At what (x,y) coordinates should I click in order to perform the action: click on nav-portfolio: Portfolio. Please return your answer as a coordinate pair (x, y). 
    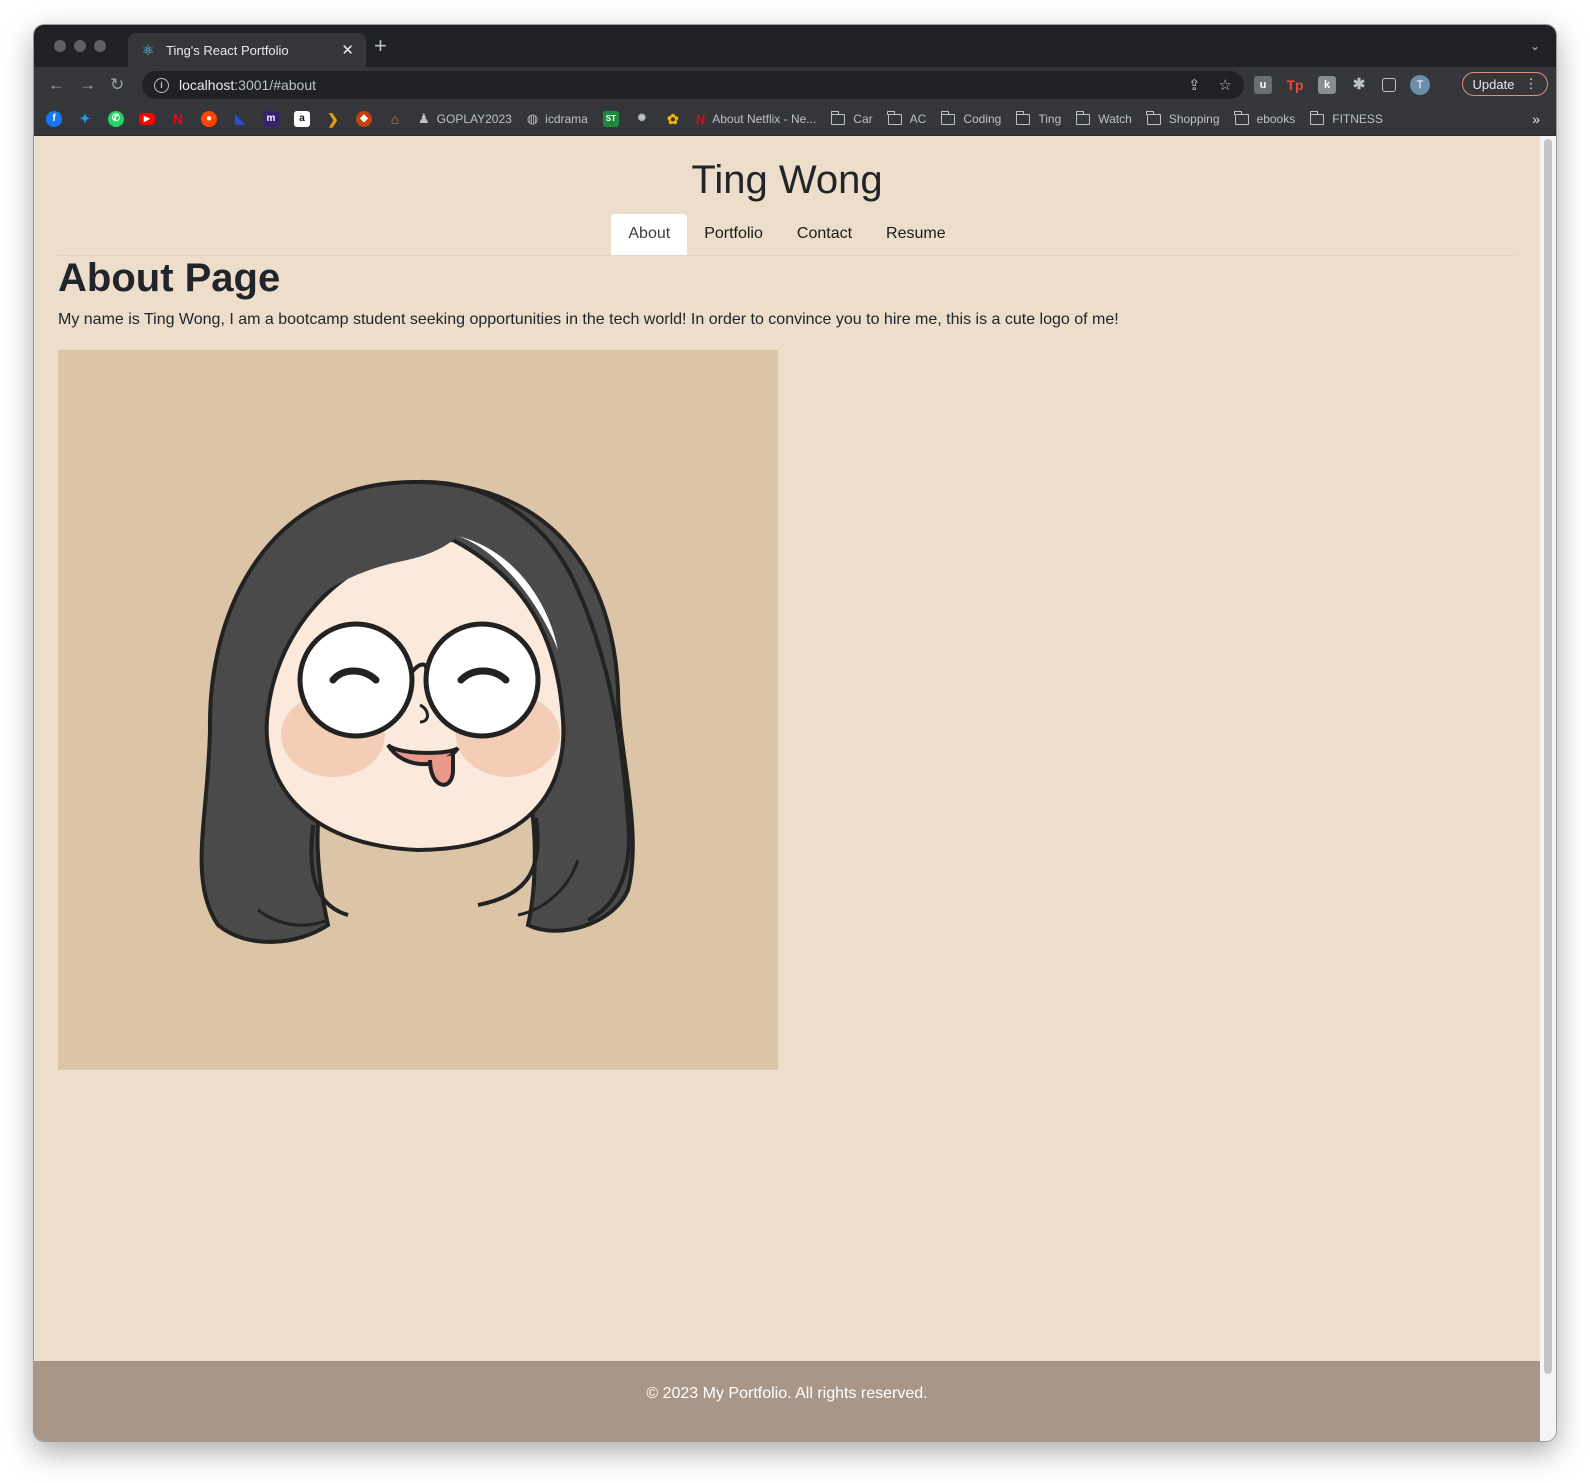
    Looking at the image, I should click on (733, 234).